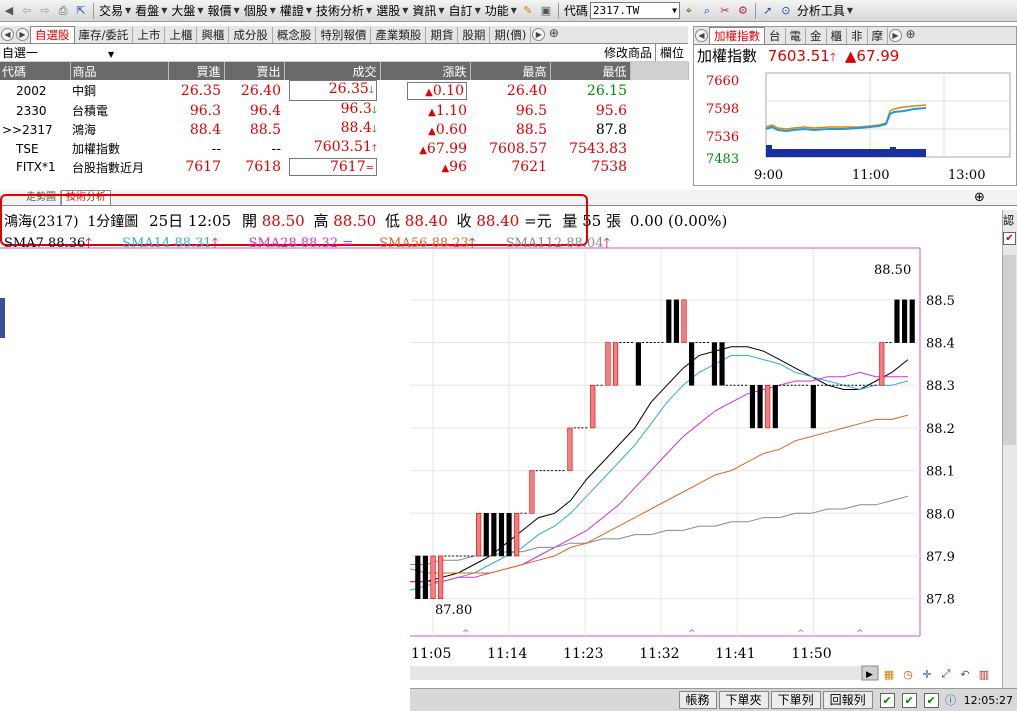  I want to click on tab-finance: 金, so click(816, 36).